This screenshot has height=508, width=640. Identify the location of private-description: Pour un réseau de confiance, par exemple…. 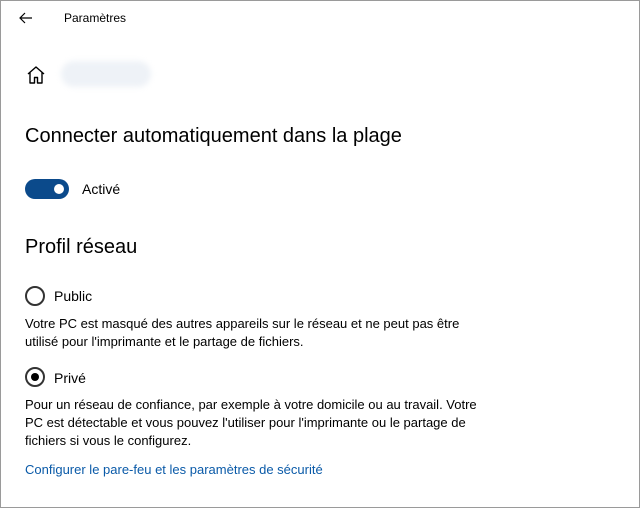
(251, 422).